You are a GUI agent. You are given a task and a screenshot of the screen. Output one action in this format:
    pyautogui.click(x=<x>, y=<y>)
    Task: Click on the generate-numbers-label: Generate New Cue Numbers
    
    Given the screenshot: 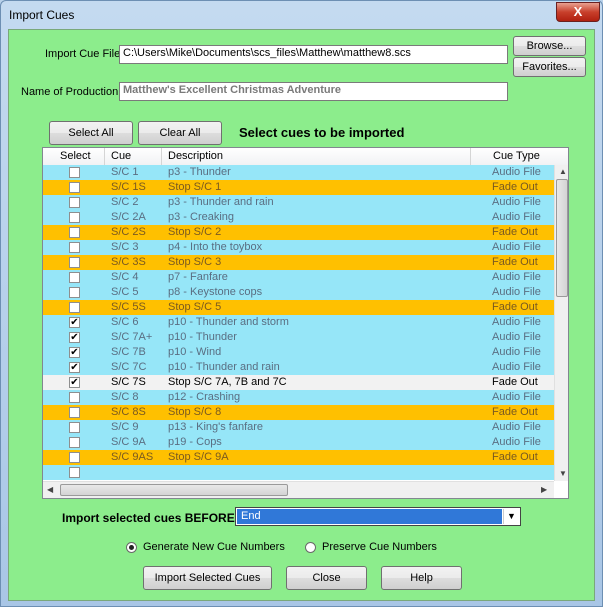 What is the action you would take?
    pyautogui.click(x=214, y=547)
    